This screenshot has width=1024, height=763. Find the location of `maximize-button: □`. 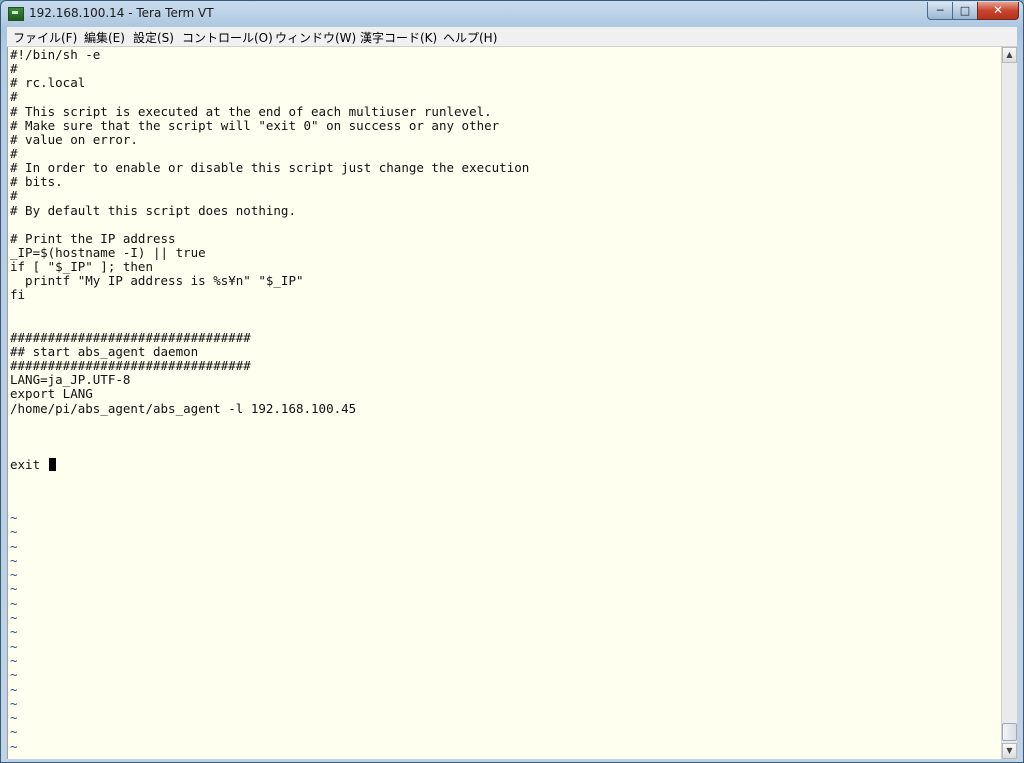

maximize-button: □ is located at coordinates (965, 11).